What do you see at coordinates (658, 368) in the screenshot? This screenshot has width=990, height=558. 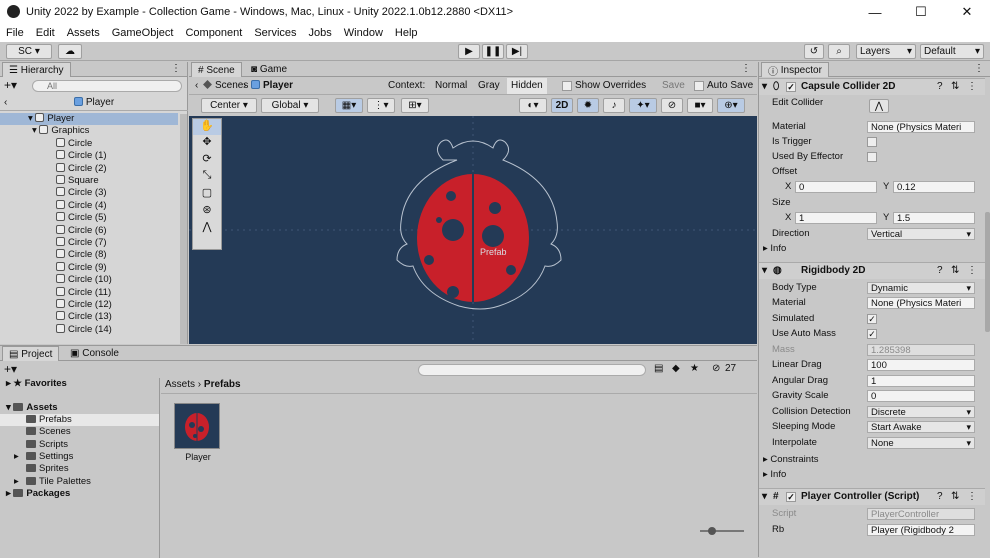 I see `filter-type-icon: ▤` at bounding box center [658, 368].